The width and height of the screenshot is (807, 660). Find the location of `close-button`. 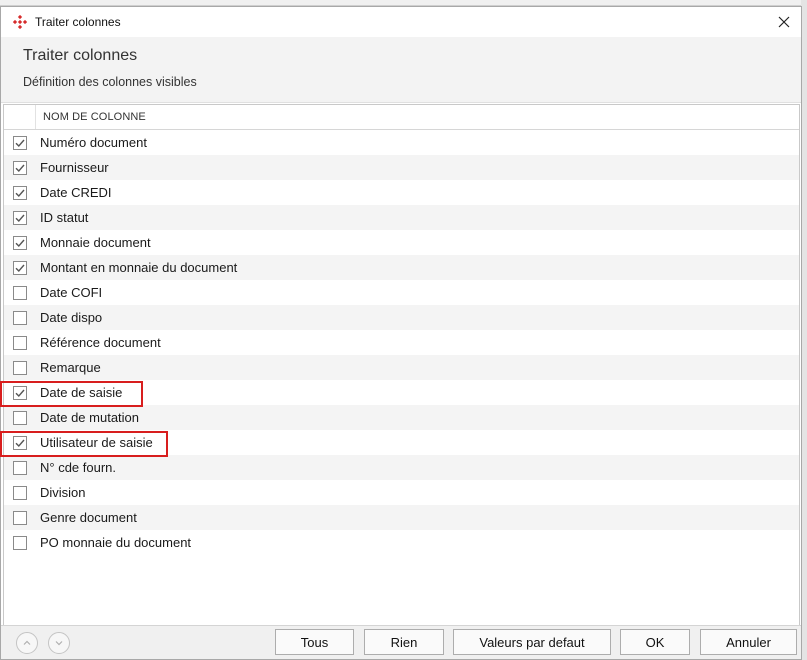

close-button is located at coordinates (784, 22).